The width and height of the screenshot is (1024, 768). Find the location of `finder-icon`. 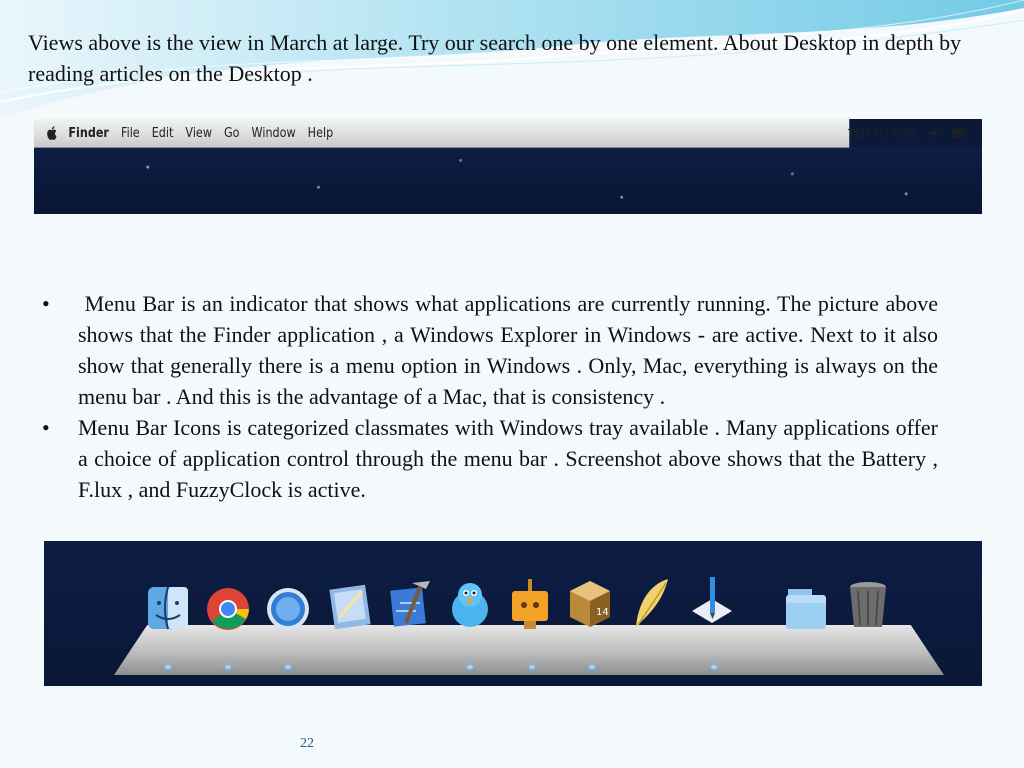

finder-icon is located at coordinates (168, 608).